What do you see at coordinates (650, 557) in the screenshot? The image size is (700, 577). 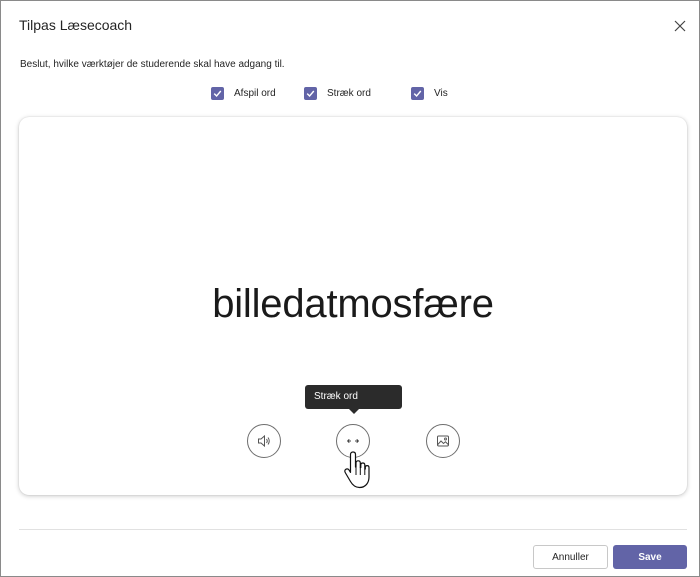 I see `save-button: Save` at bounding box center [650, 557].